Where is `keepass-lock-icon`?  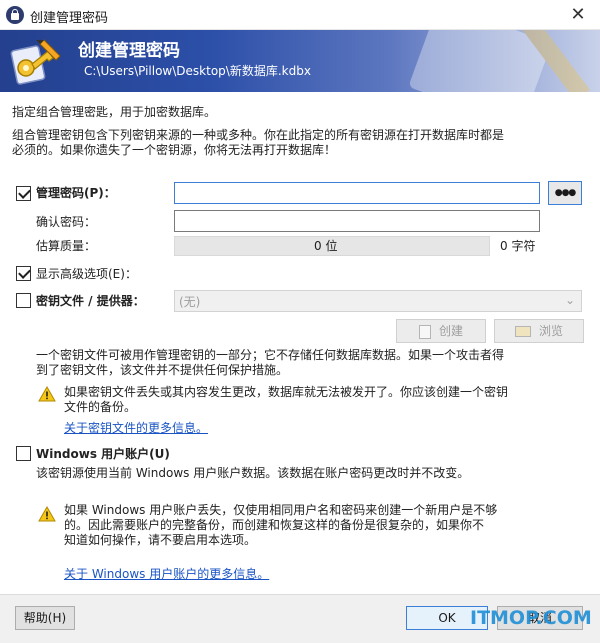 keepass-lock-icon is located at coordinates (15, 15).